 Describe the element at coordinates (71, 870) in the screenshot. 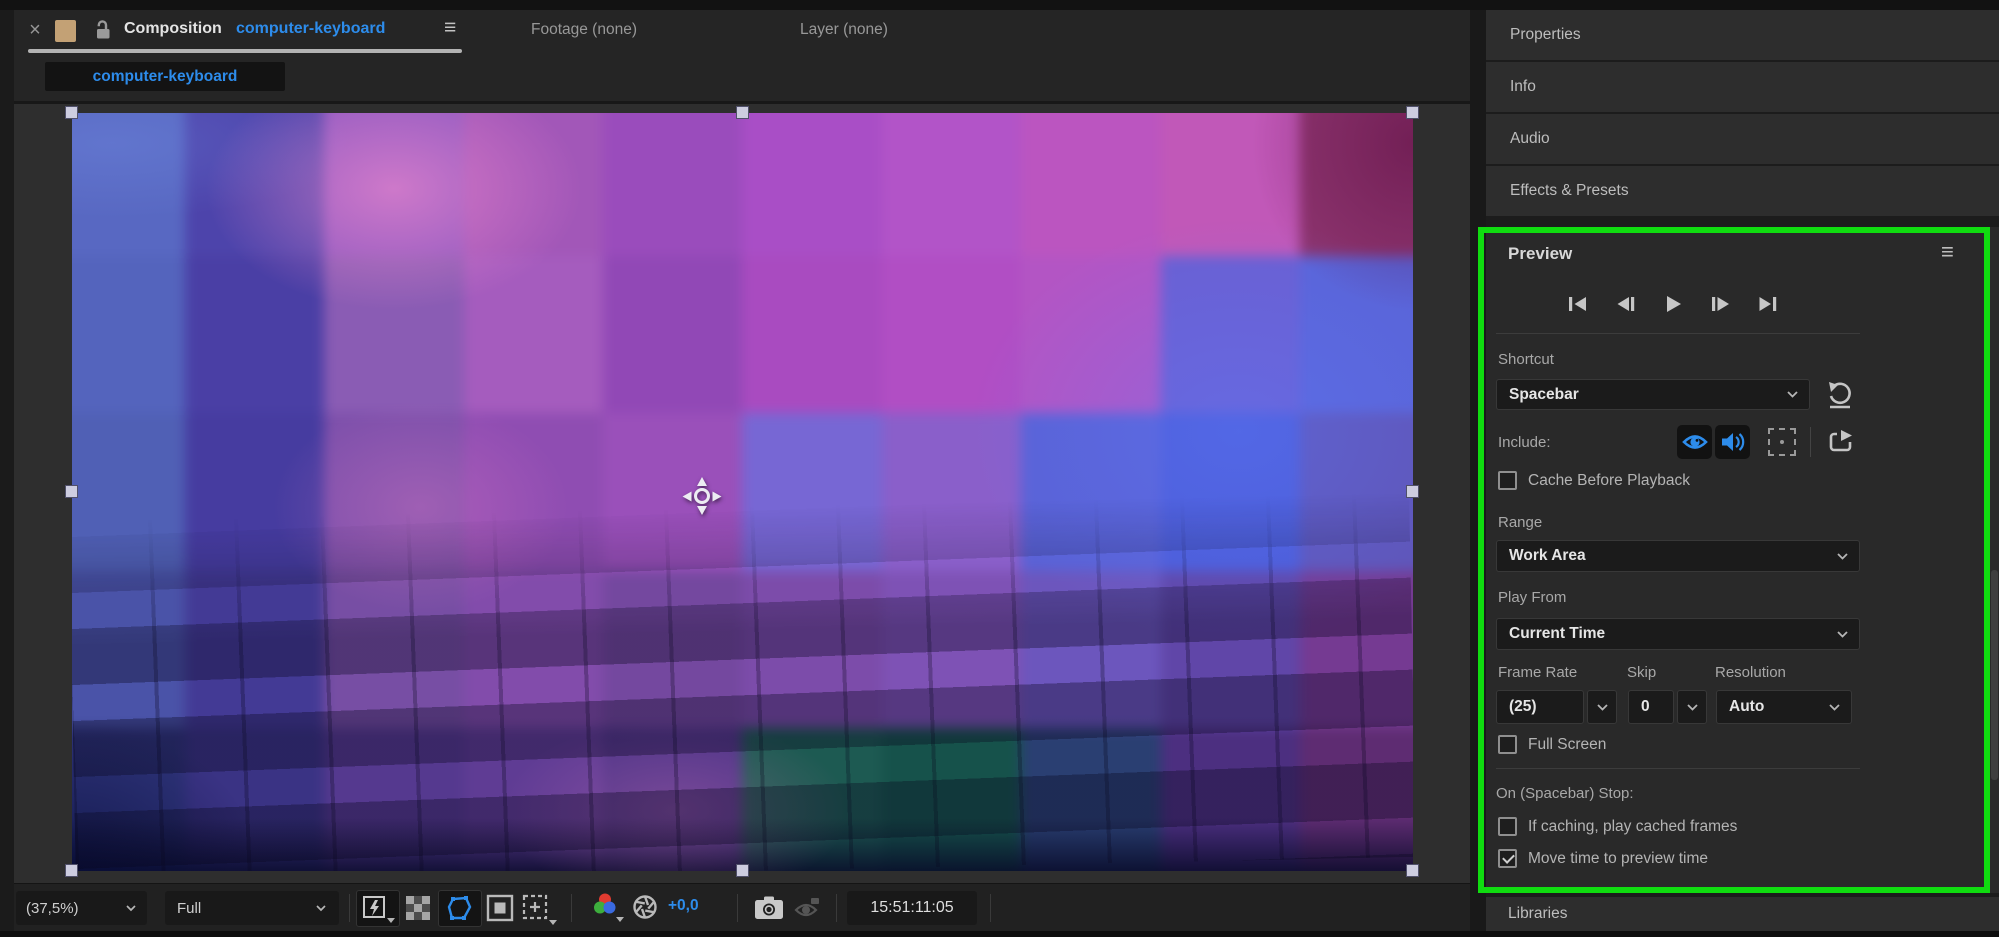

I see `selection-handle-bottom-left` at that location.